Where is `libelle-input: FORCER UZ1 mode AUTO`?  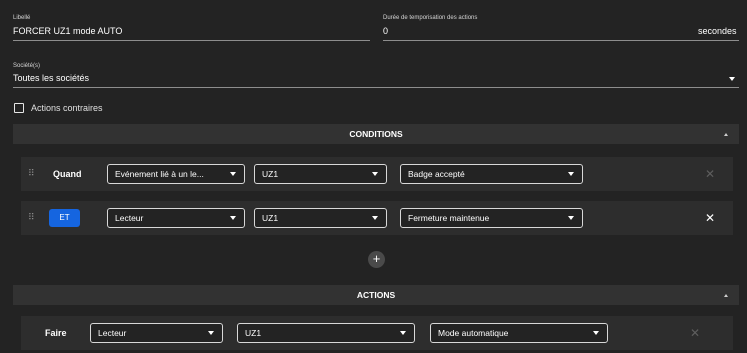
libelle-input: FORCER UZ1 mode AUTO is located at coordinates (67, 31).